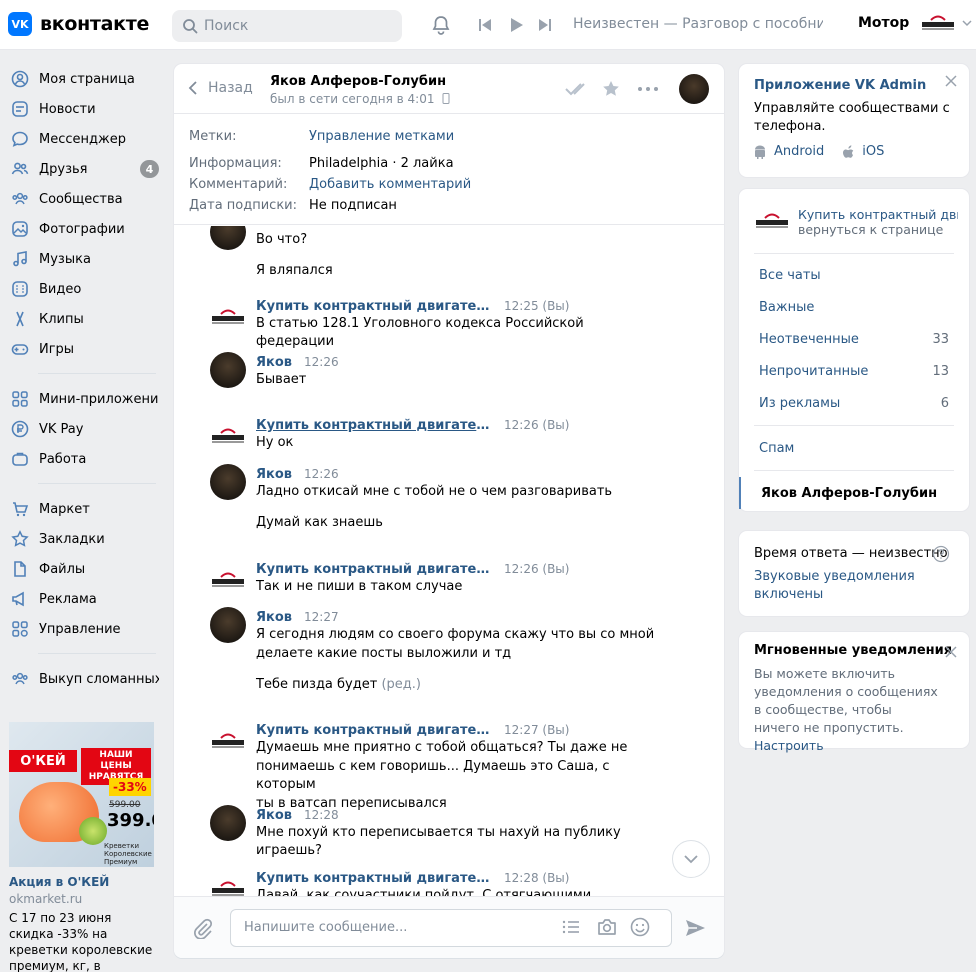 This screenshot has height=972, width=976. Describe the element at coordinates (648, 89) in the screenshot. I see `more-icon` at that location.